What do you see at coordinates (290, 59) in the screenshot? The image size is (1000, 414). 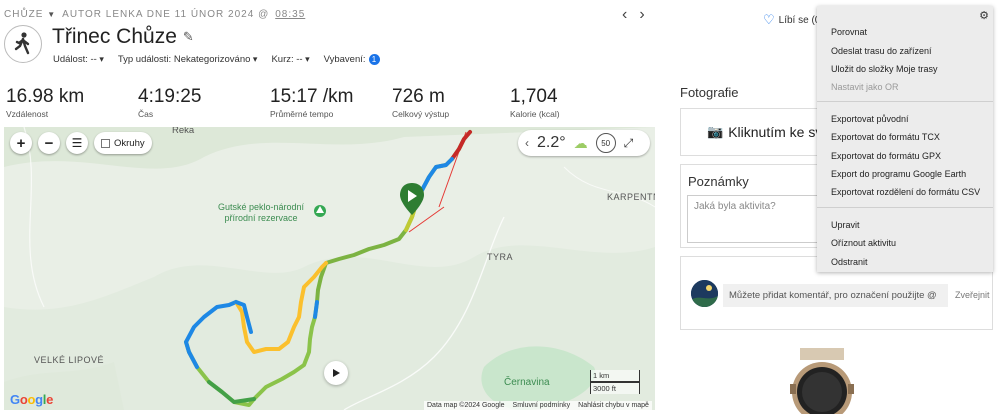 I see `course-dropdown: Kurz: --` at bounding box center [290, 59].